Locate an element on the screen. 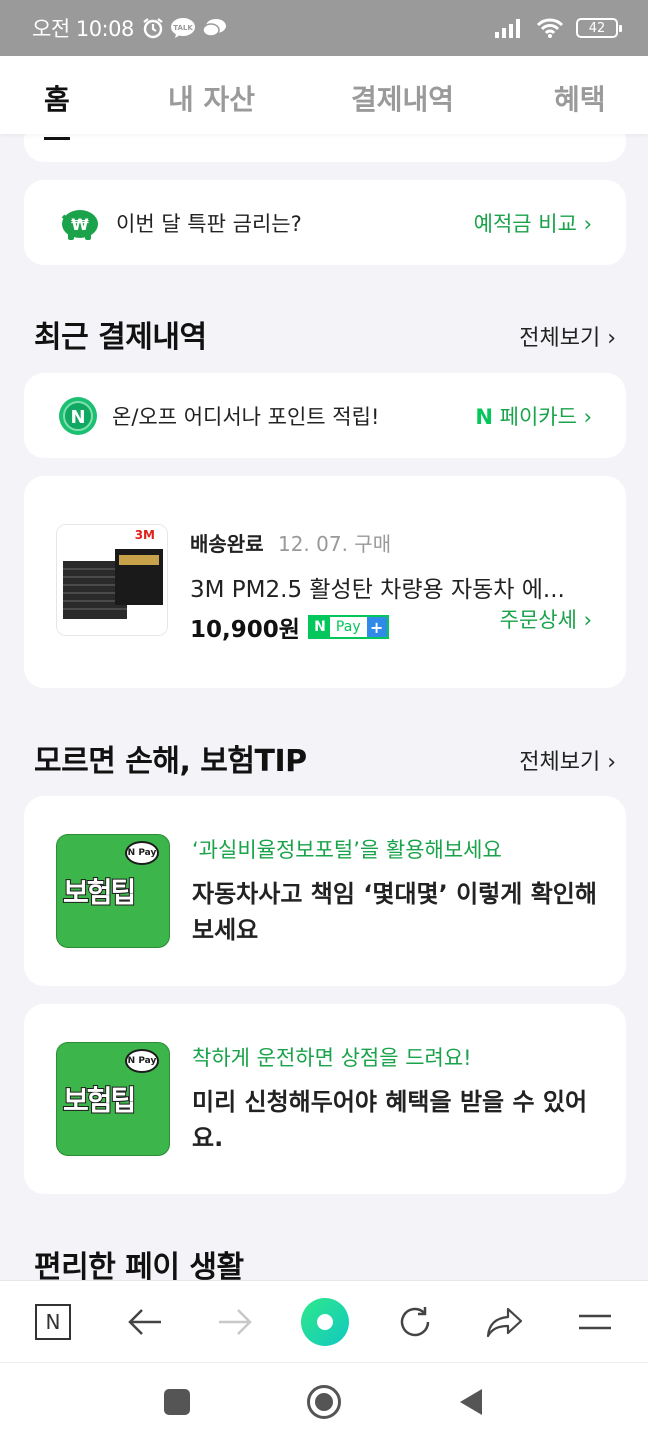  share-icon is located at coordinates (504, 1322).